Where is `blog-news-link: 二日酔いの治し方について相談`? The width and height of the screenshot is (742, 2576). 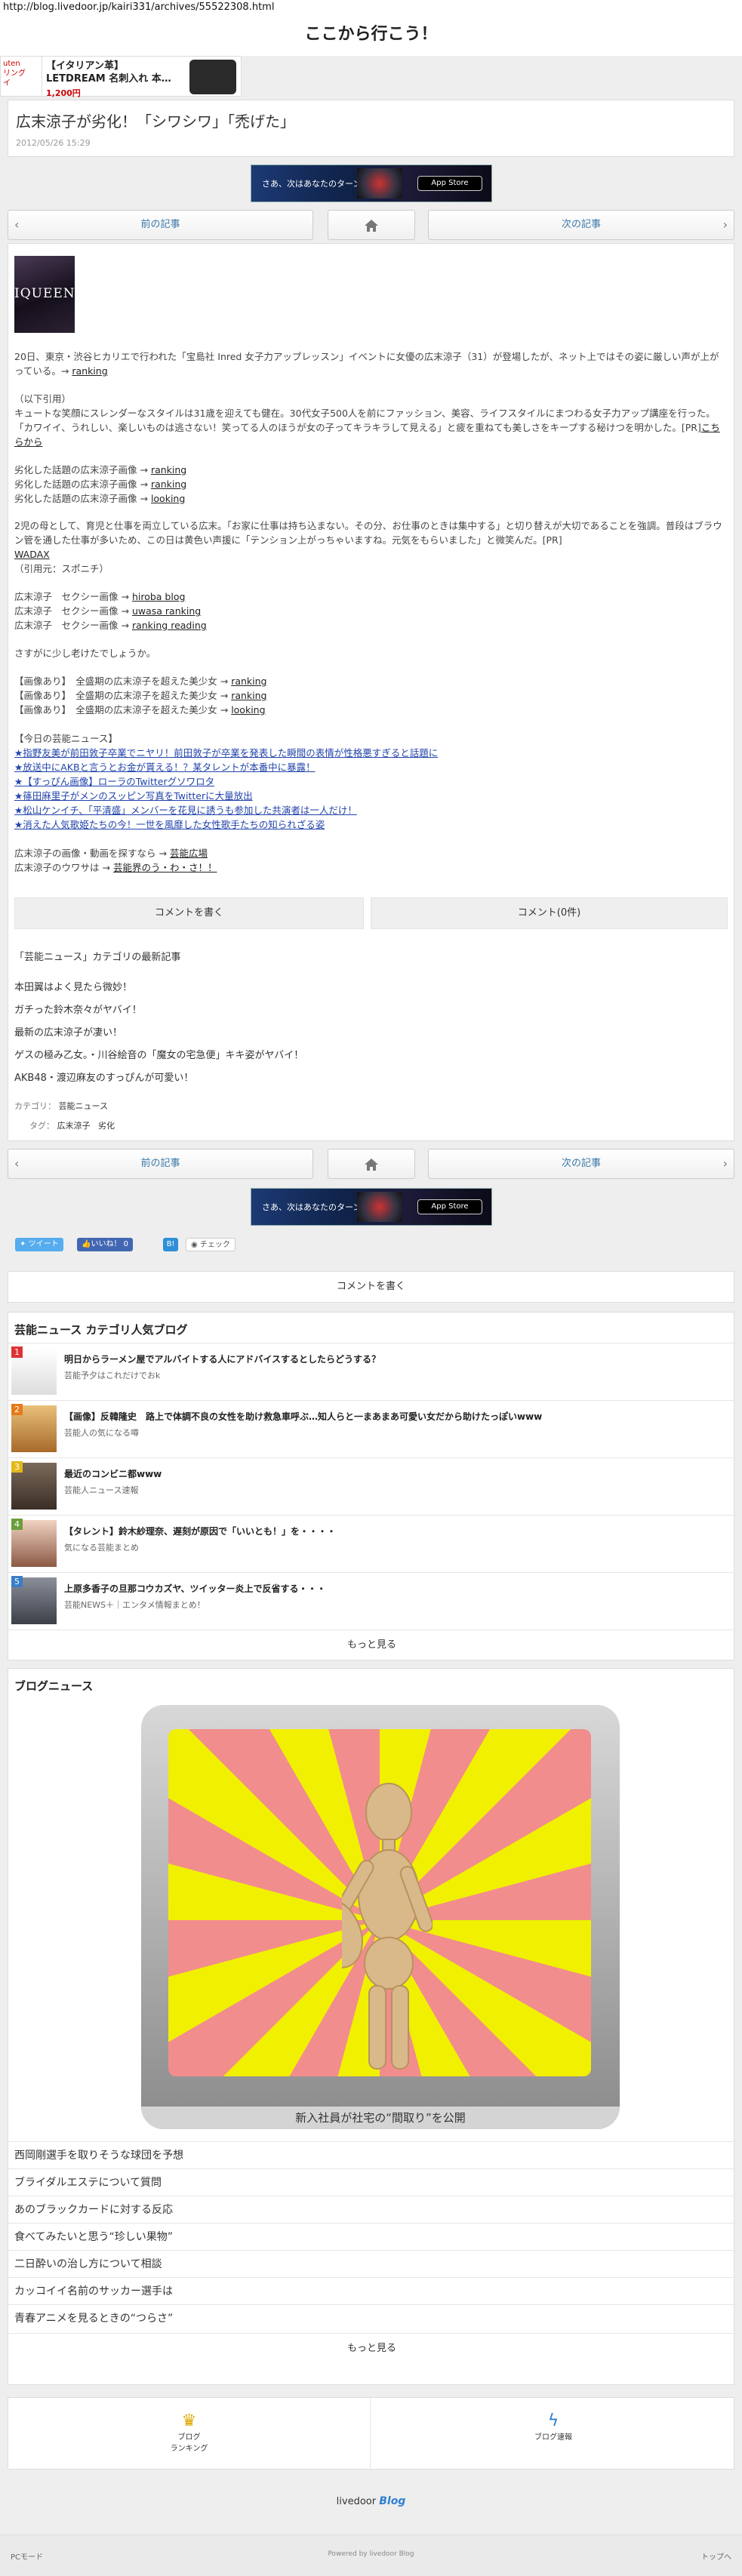 blog-news-link: 二日酔いの治し方について相談 is located at coordinates (371, 2263).